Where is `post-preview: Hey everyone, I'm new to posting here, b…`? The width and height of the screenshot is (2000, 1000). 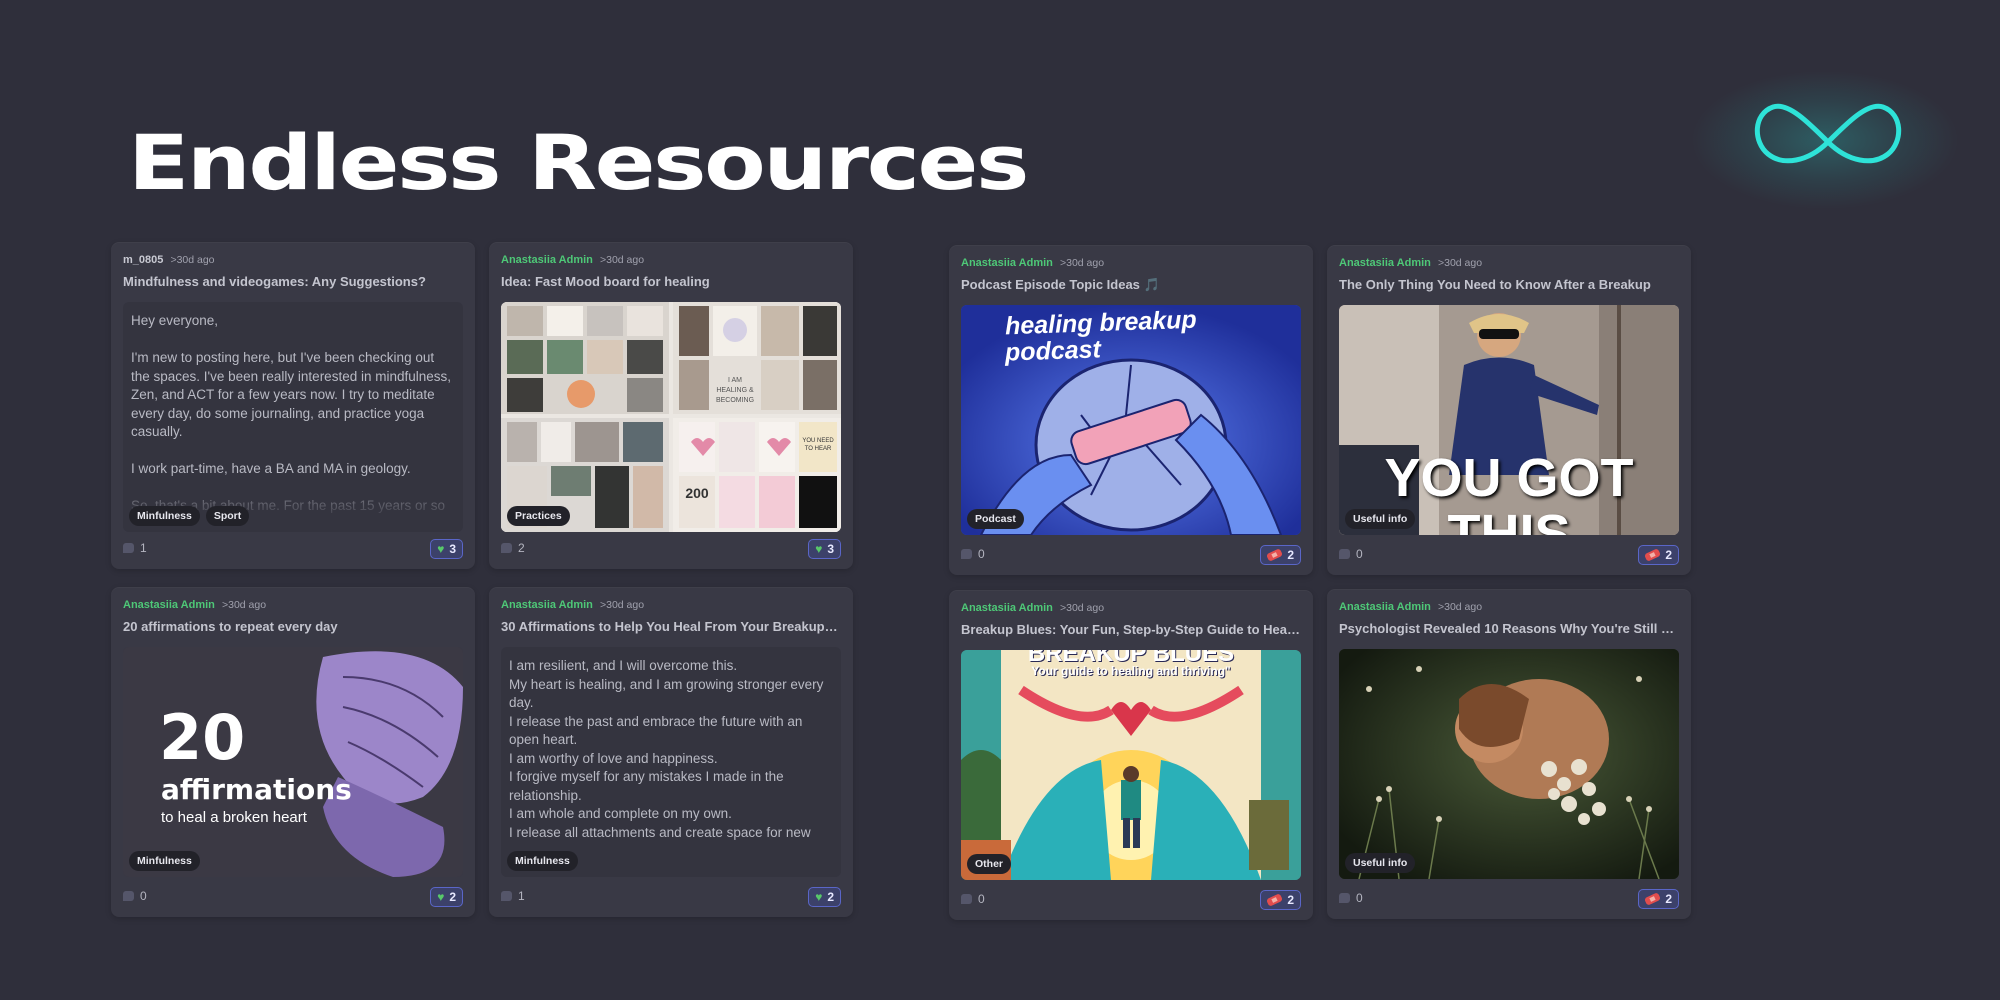 post-preview: Hey everyone, I'm new to posting here, b… is located at coordinates (293, 417).